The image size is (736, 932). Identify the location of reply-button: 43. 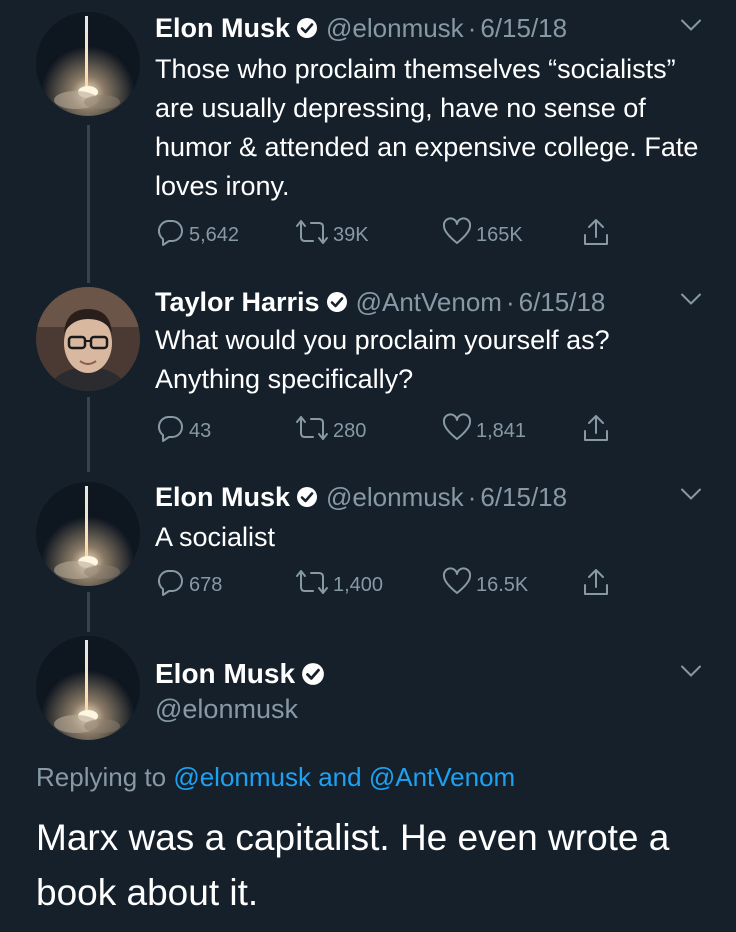
(183, 431).